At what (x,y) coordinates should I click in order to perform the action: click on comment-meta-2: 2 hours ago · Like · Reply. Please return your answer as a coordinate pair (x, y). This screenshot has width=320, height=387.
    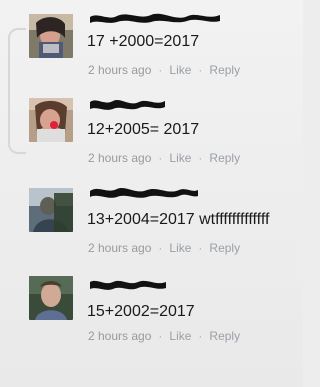
    Looking at the image, I should click on (164, 158).